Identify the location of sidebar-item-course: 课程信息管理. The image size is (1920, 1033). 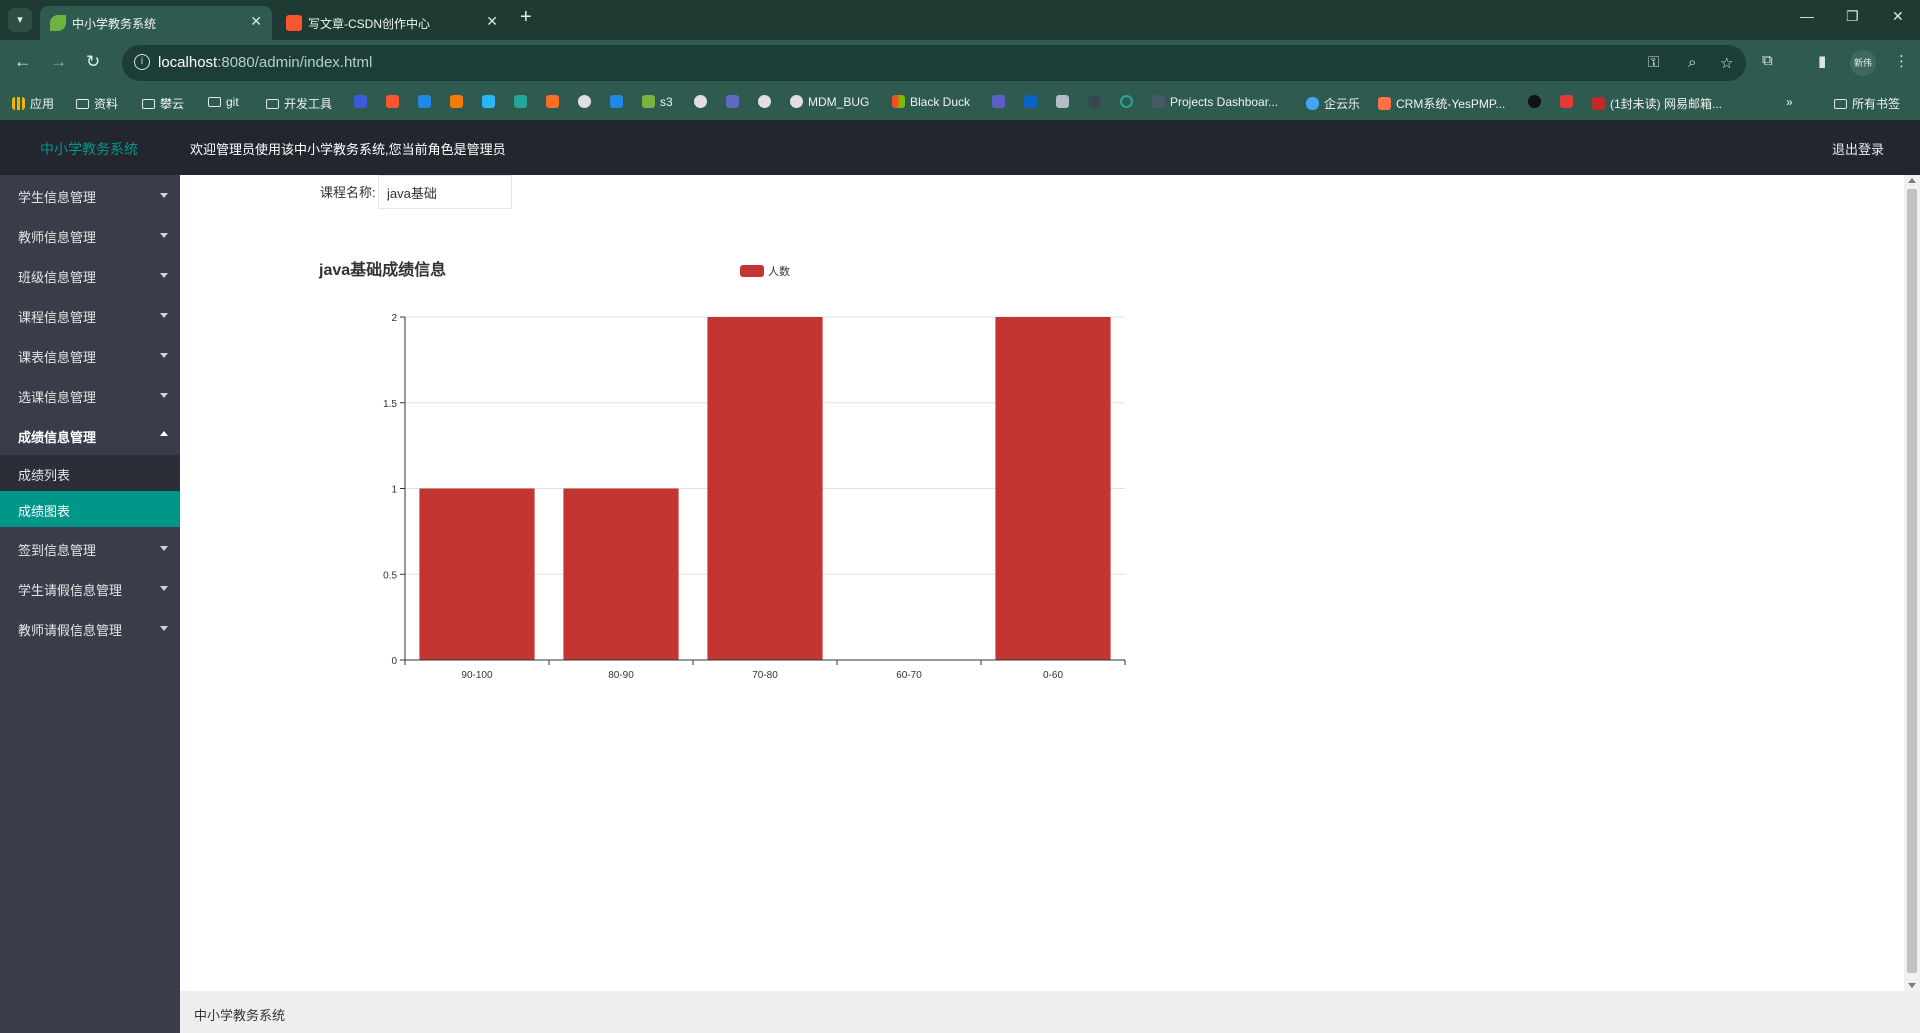
(90, 315).